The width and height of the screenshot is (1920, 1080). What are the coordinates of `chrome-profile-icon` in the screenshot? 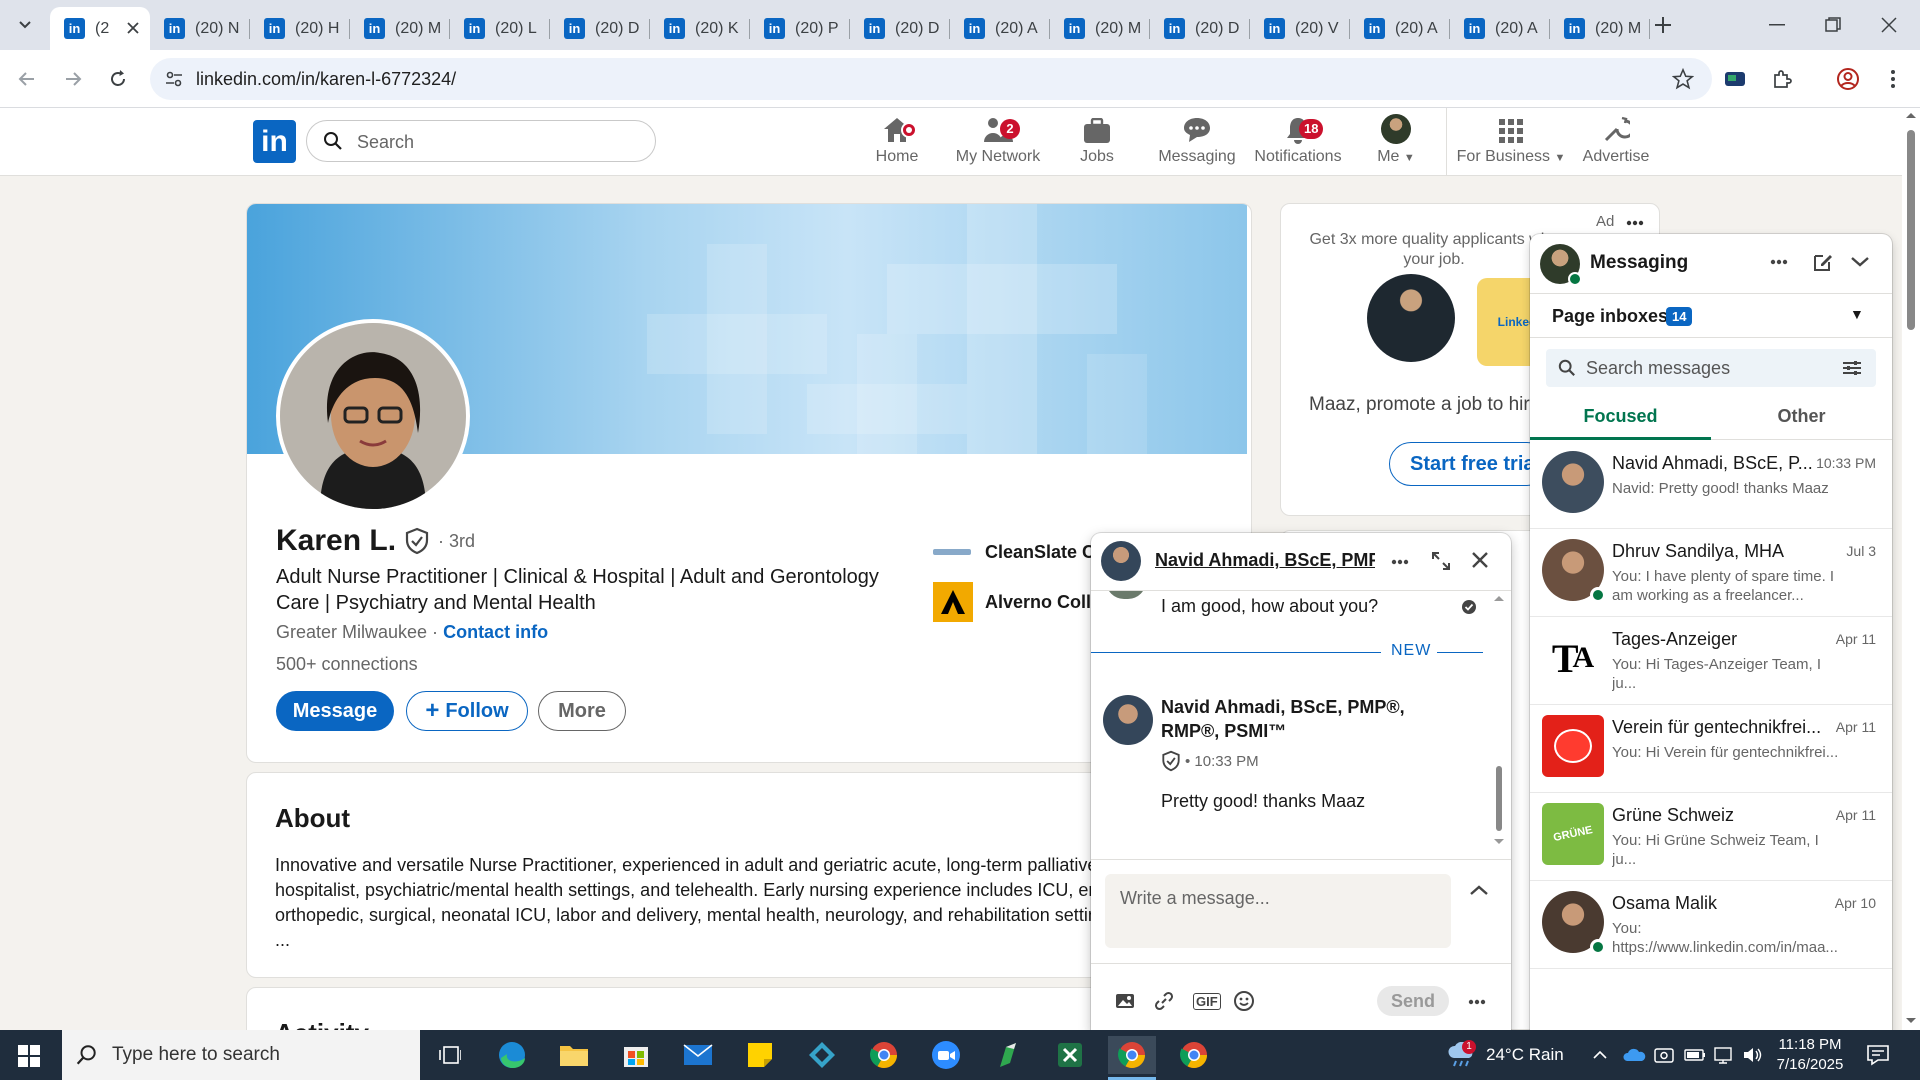 It's located at (1194, 1055).